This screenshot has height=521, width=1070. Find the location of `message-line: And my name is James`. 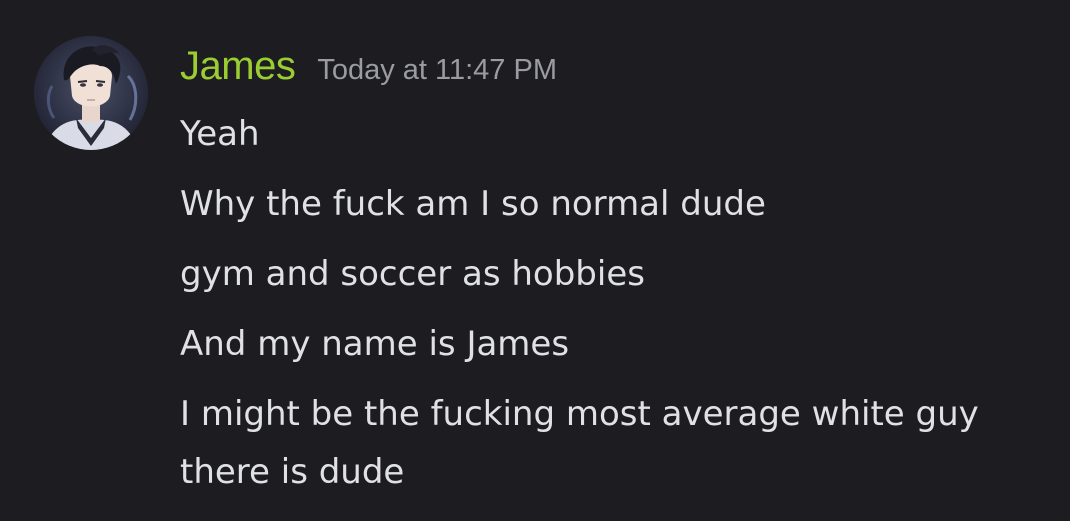

message-line: And my name is James is located at coordinates (375, 344).